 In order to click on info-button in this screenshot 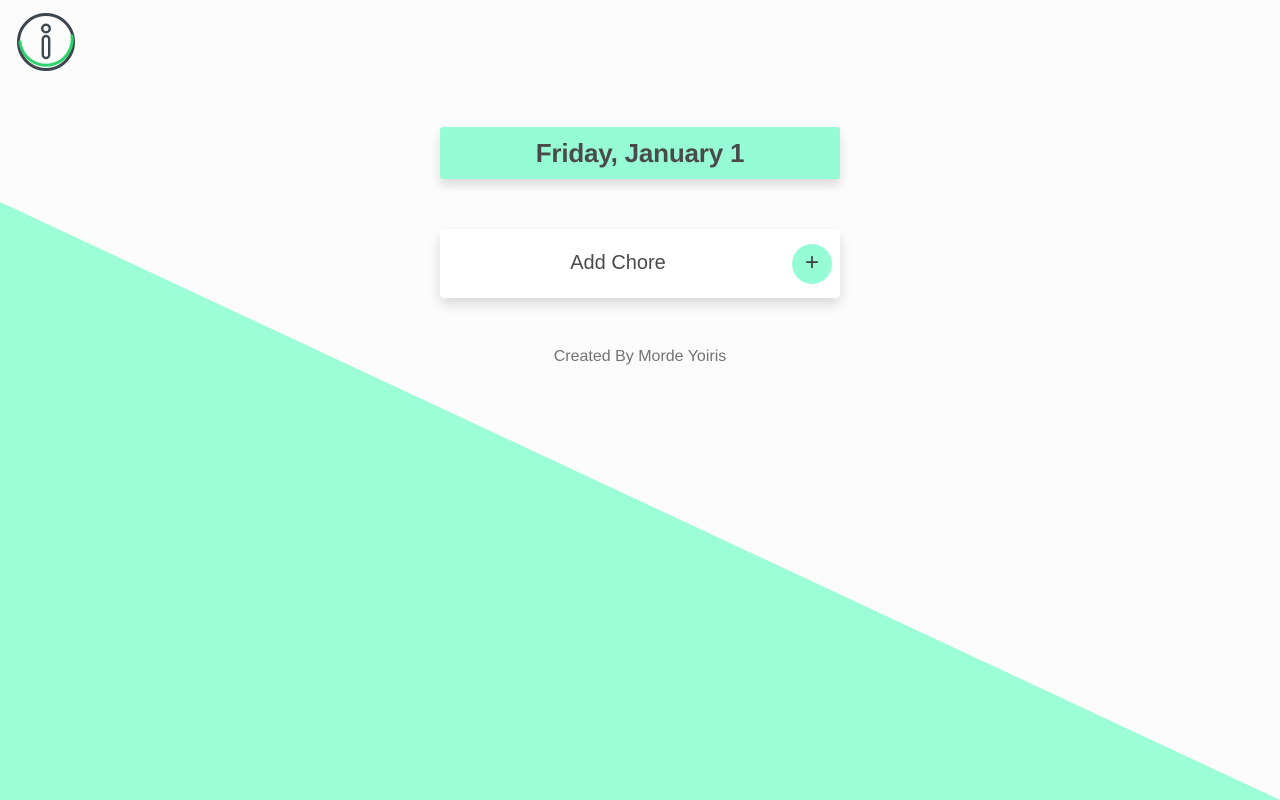, I will do `click(46, 42)`.